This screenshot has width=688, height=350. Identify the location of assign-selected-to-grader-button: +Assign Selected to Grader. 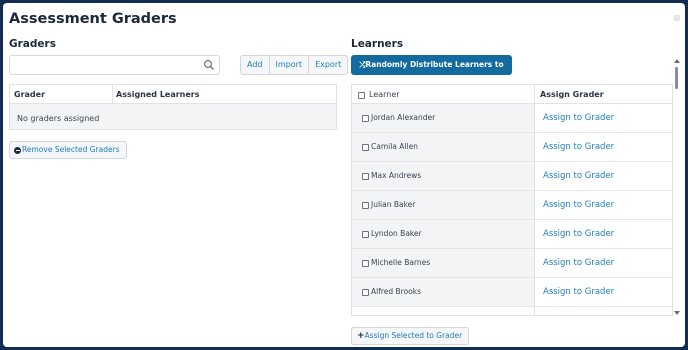
(410, 336).